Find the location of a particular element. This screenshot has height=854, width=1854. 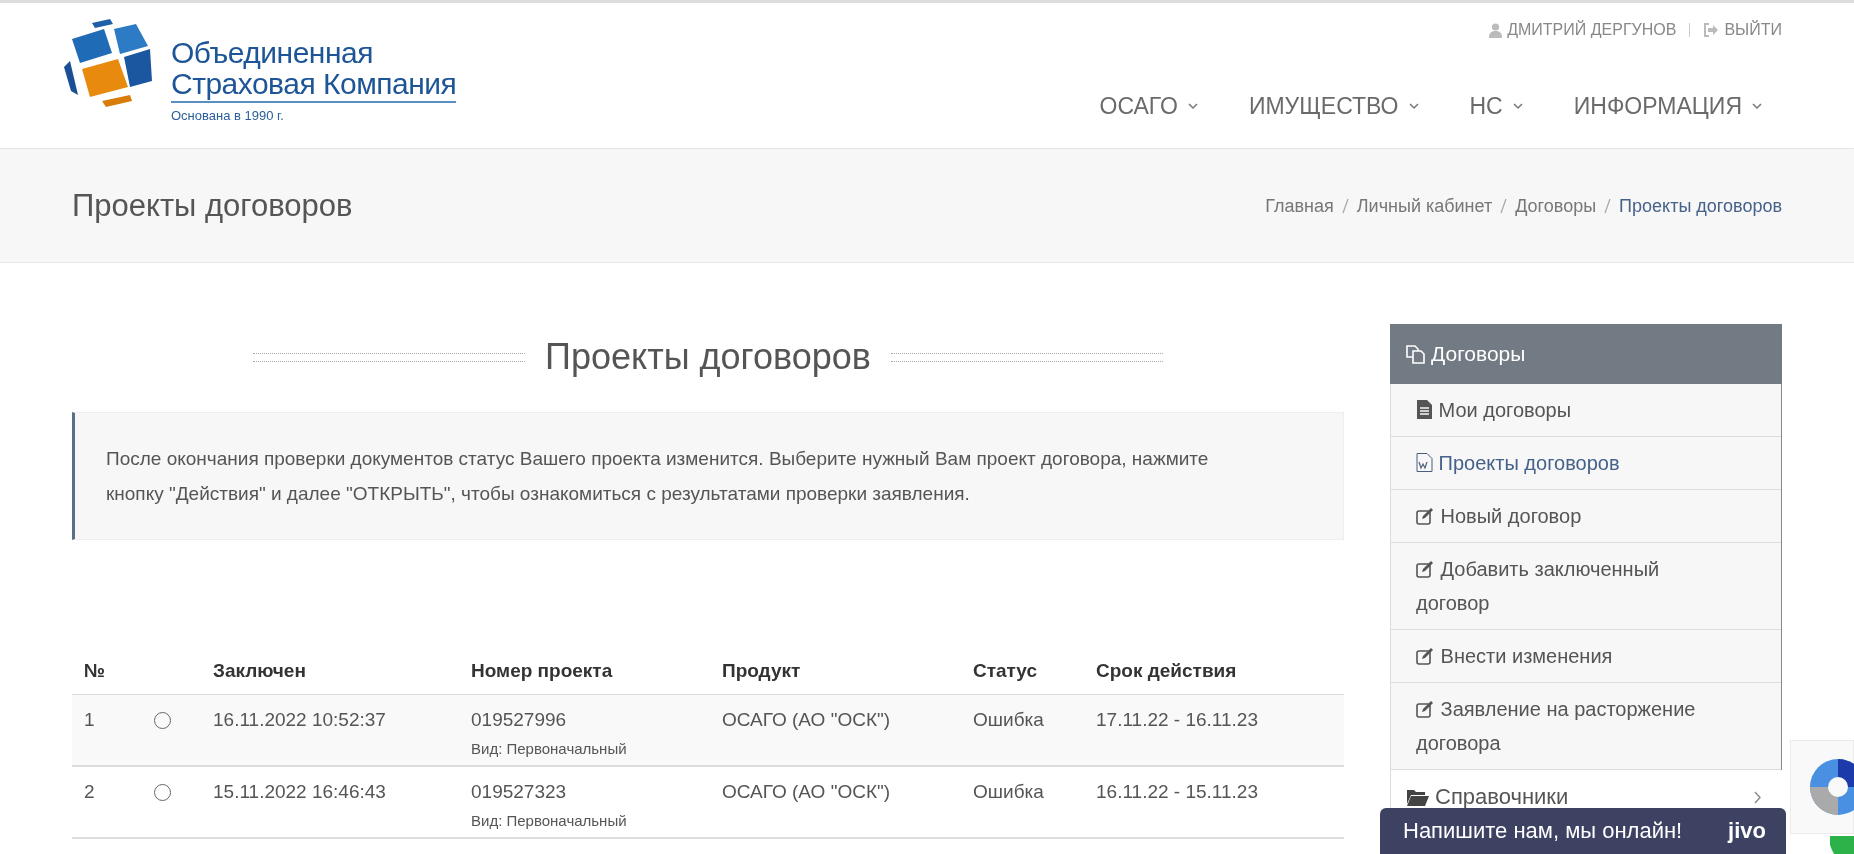

company-name: Страховая Компания is located at coordinates (314, 85).